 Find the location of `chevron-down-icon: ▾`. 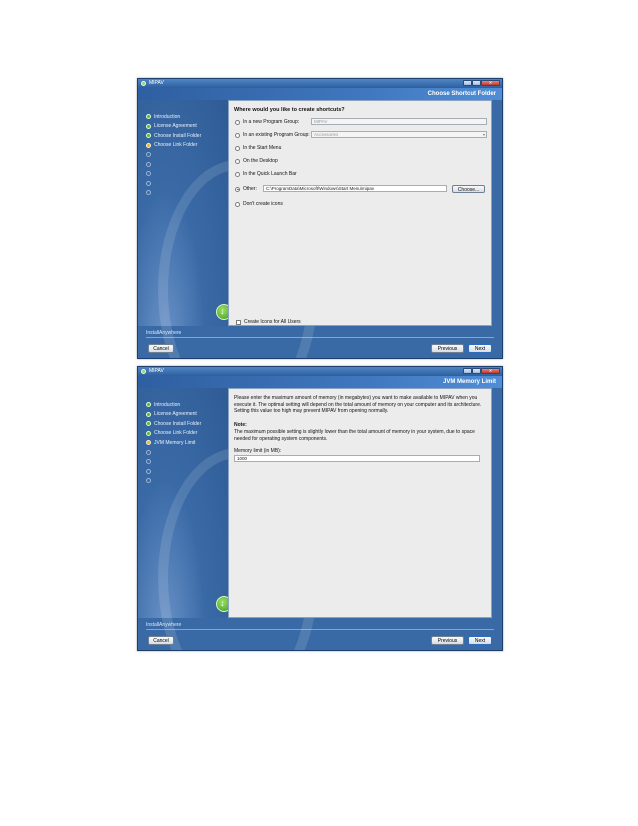

chevron-down-icon: ▾ is located at coordinates (483, 134).